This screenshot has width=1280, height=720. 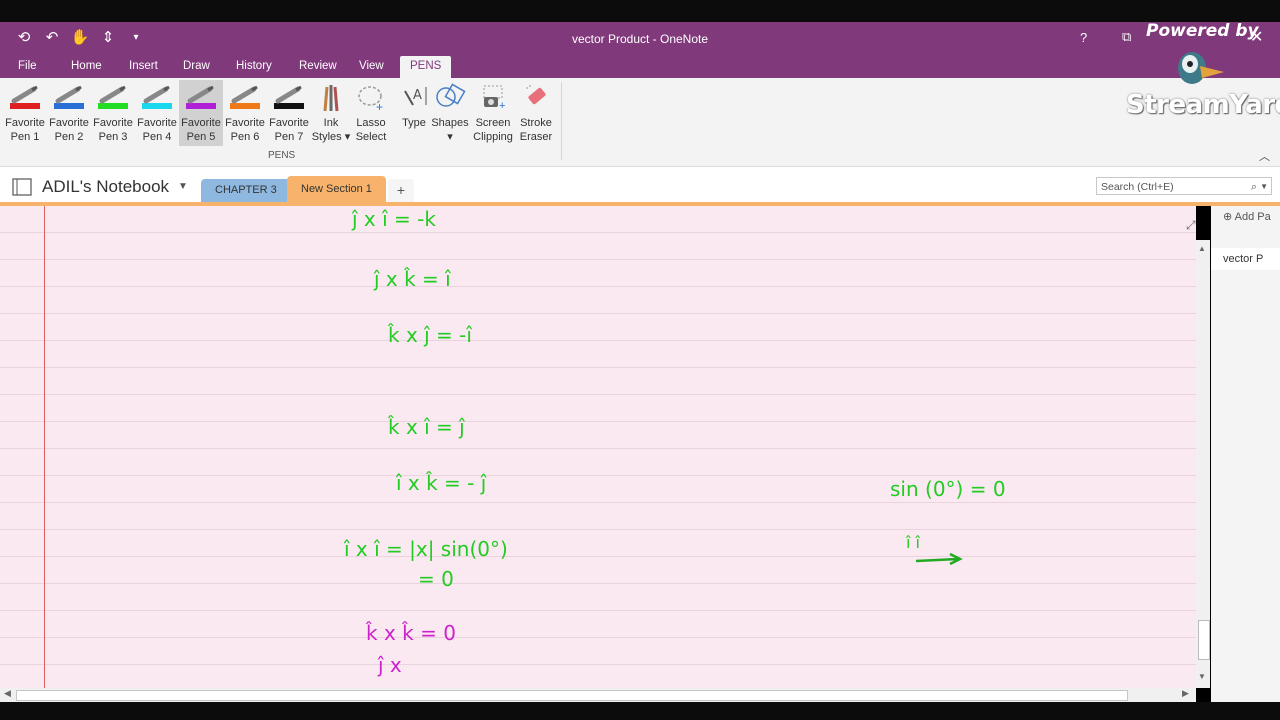 What do you see at coordinates (246, 190) in the screenshot?
I see `section-tab-chapter-3: CHAPTER 3` at bounding box center [246, 190].